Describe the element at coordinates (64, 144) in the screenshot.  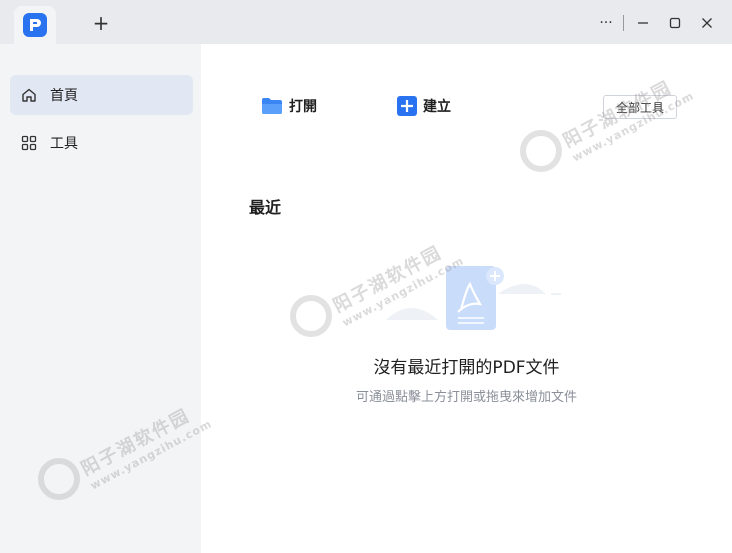
I see `sidebar-item-label: 工具` at that location.